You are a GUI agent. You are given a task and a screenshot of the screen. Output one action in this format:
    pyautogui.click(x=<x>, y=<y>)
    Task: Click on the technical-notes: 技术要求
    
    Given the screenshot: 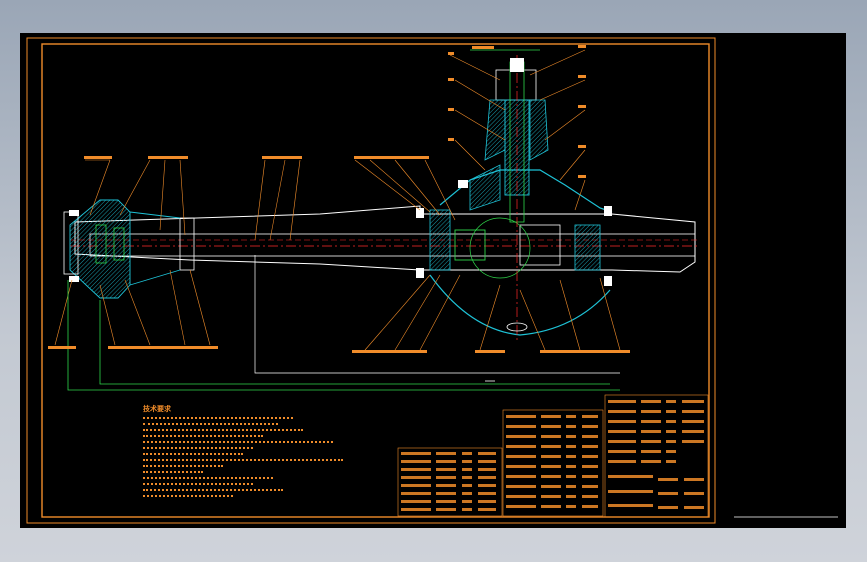 What is the action you would take?
    pyautogui.click(x=258, y=452)
    